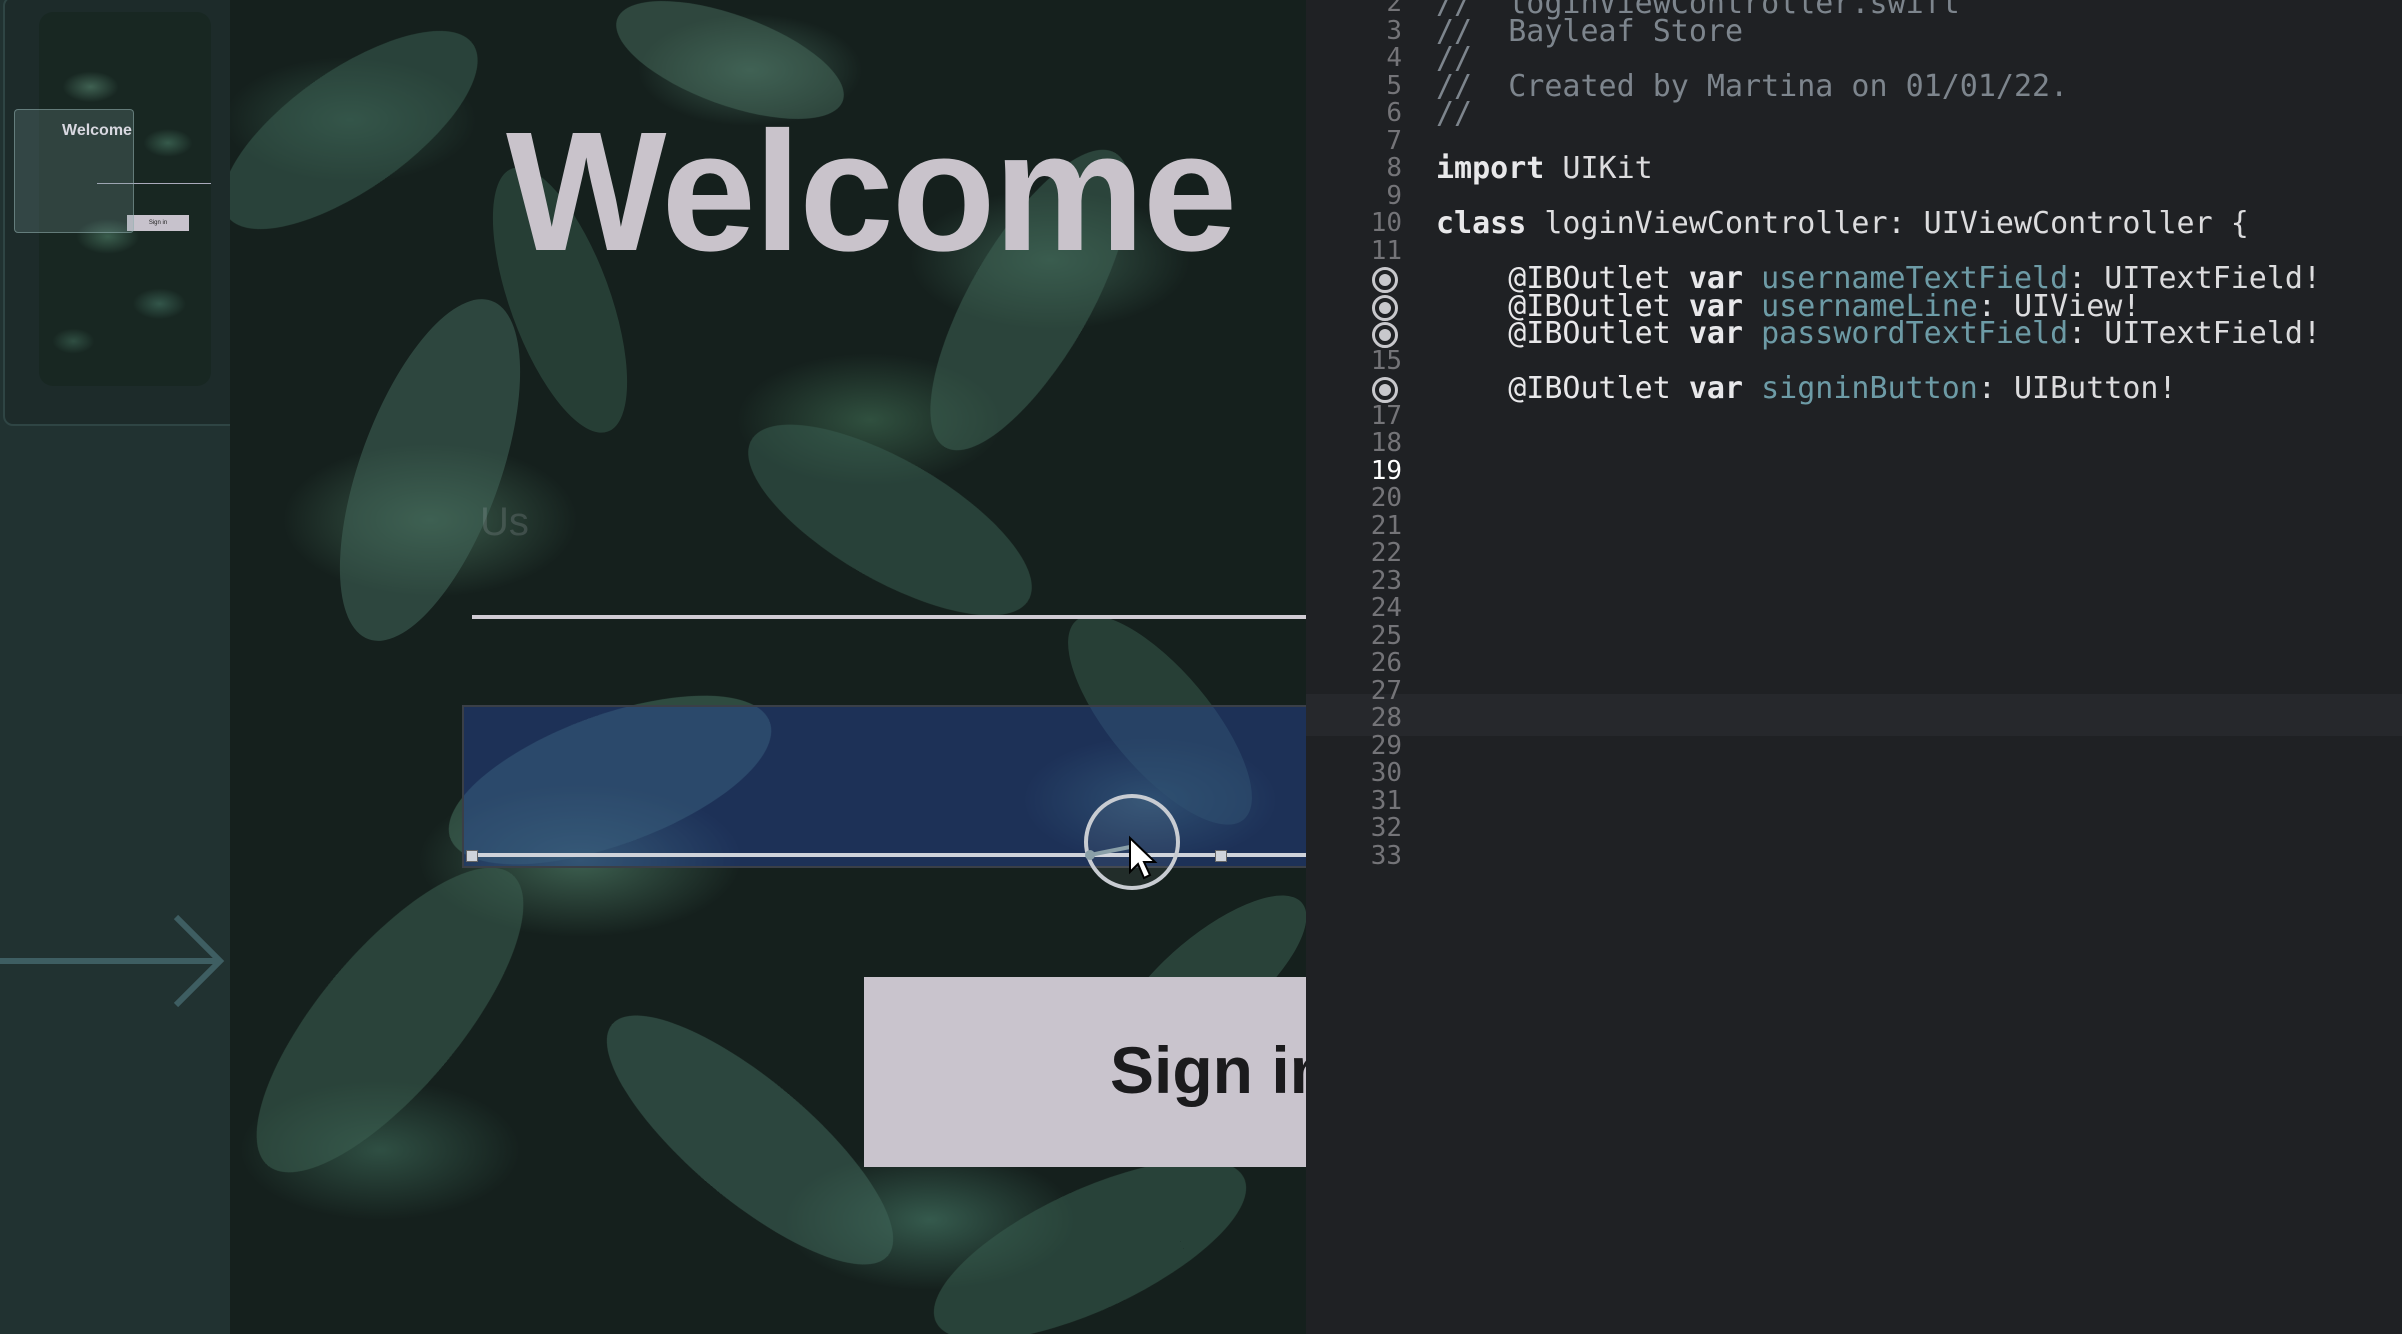  I want to click on code-line: @IBOutlet var signinButton: UIButton!, so click(1806, 388).